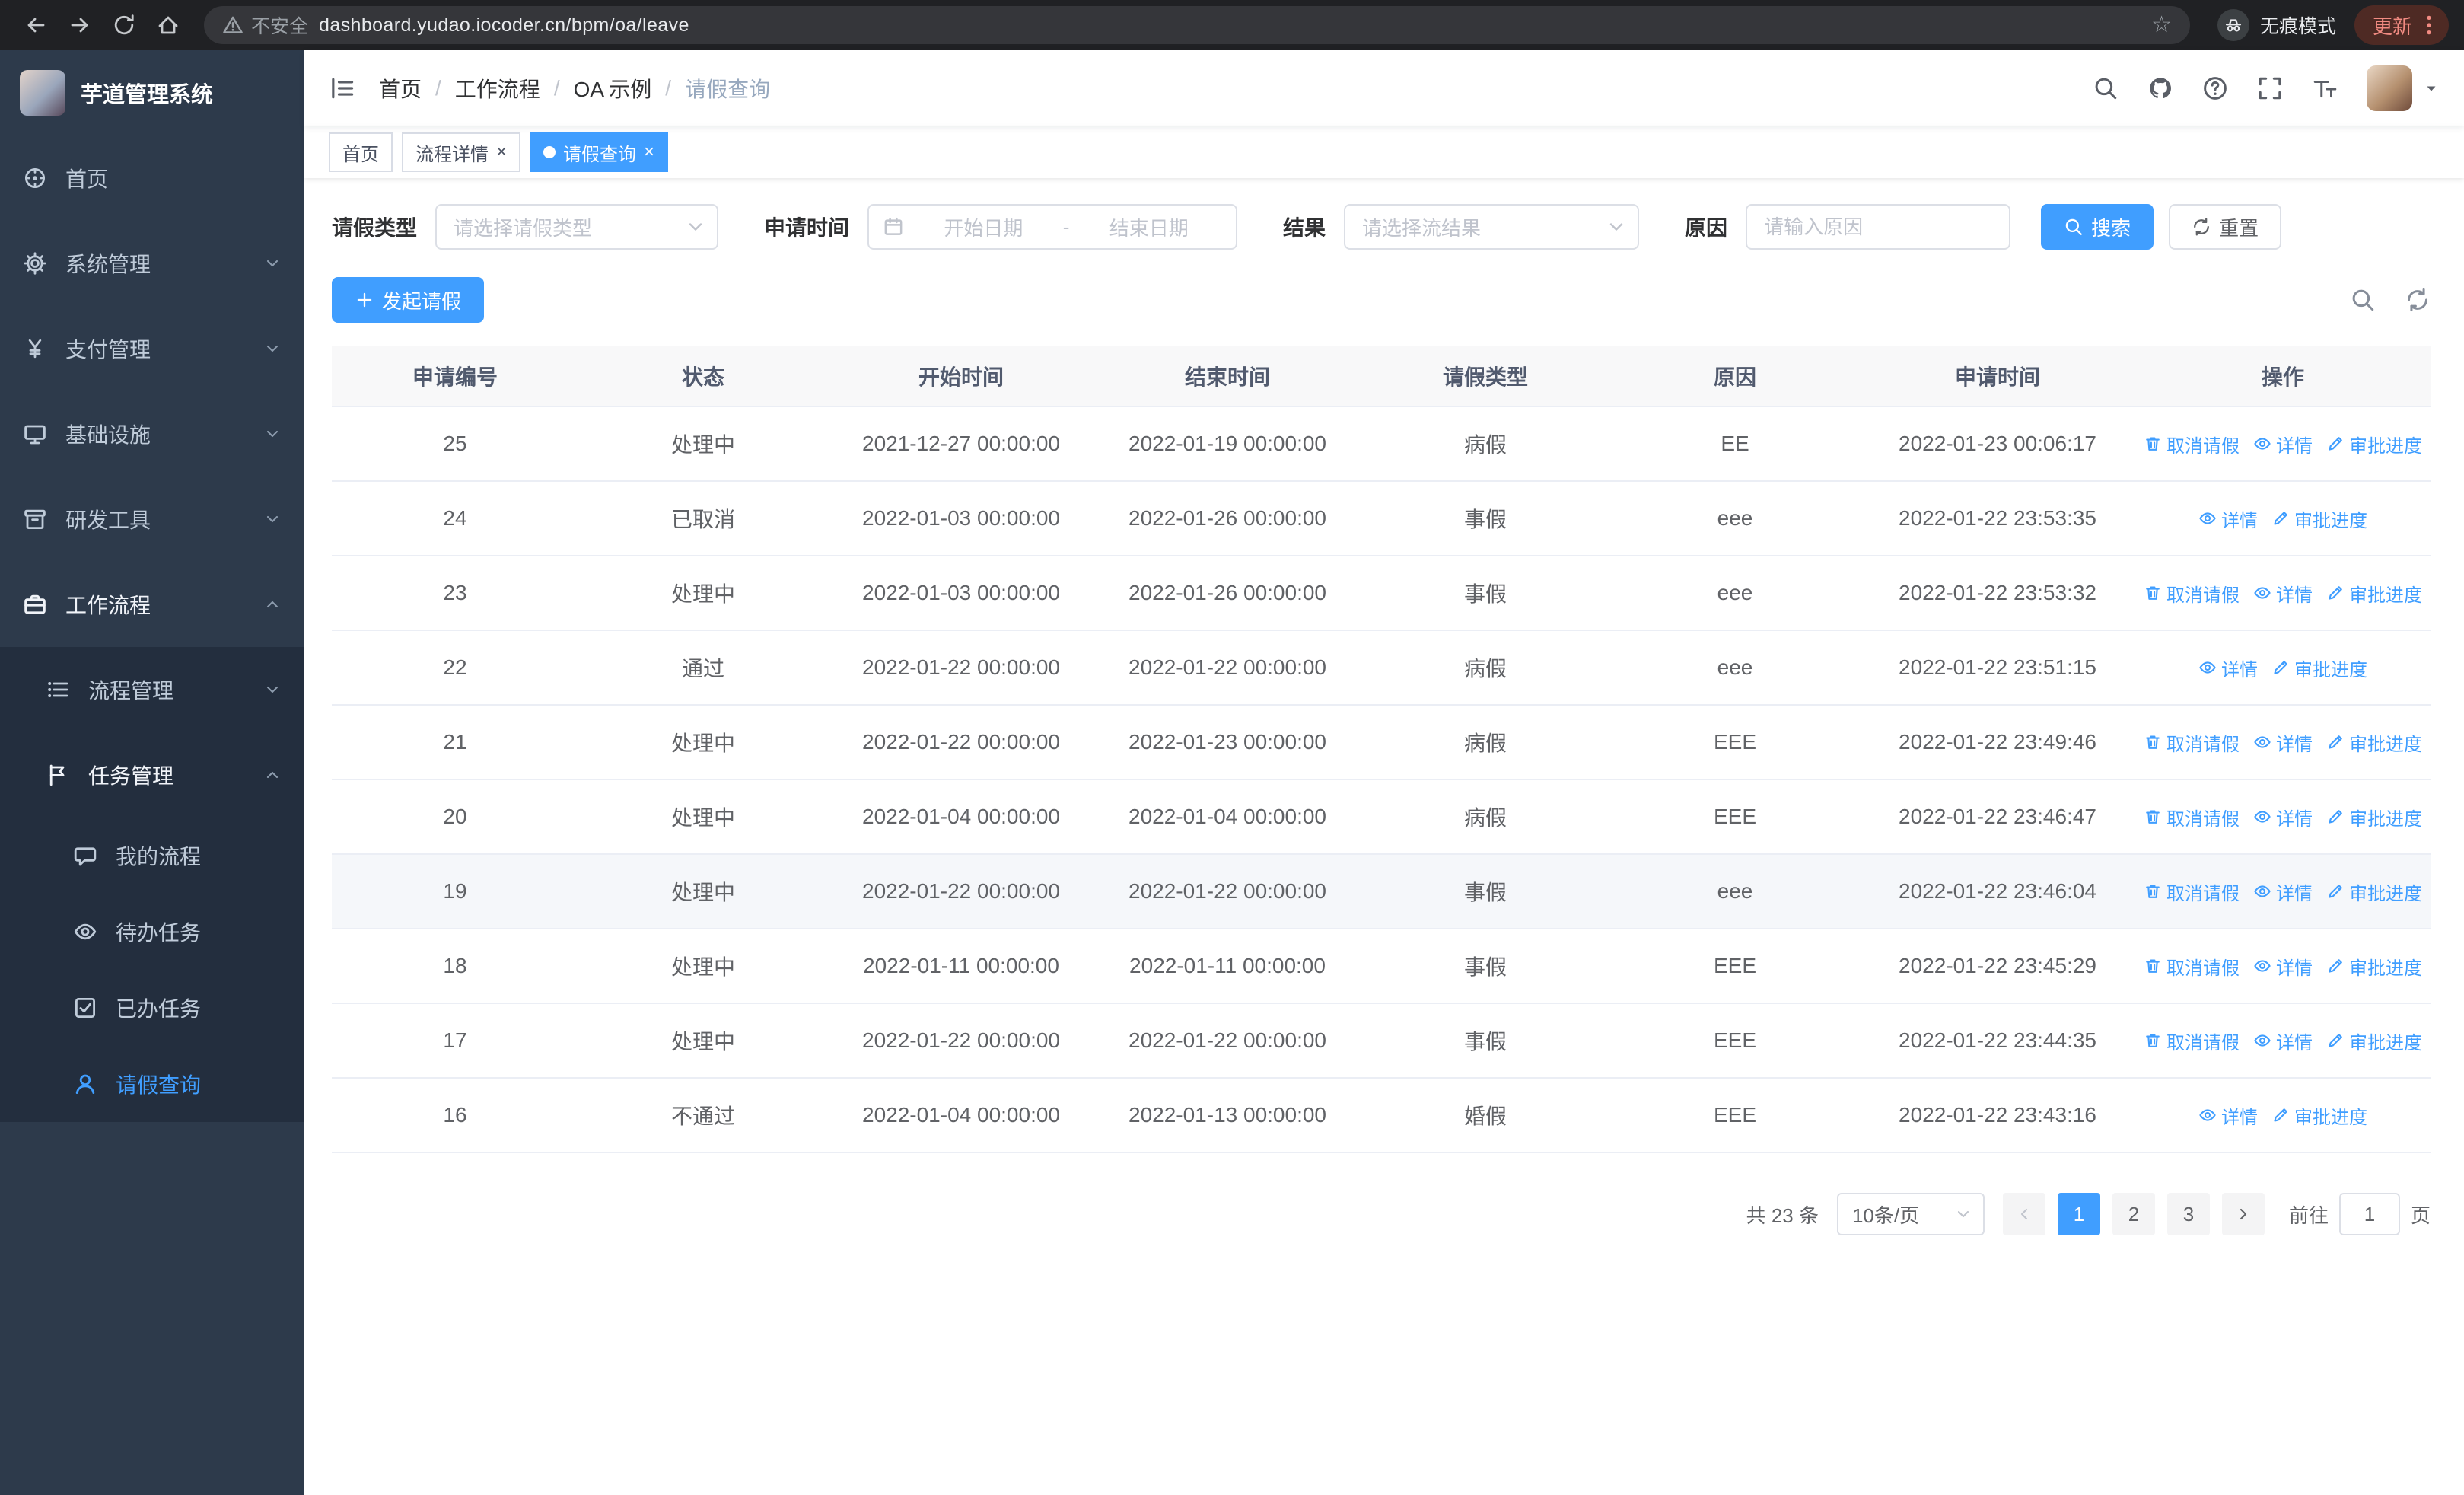 Image resolution: width=2464 pixels, height=1495 pixels. What do you see at coordinates (361, 152) in the screenshot?
I see `tab-home: 首页` at bounding box center [361, 152].